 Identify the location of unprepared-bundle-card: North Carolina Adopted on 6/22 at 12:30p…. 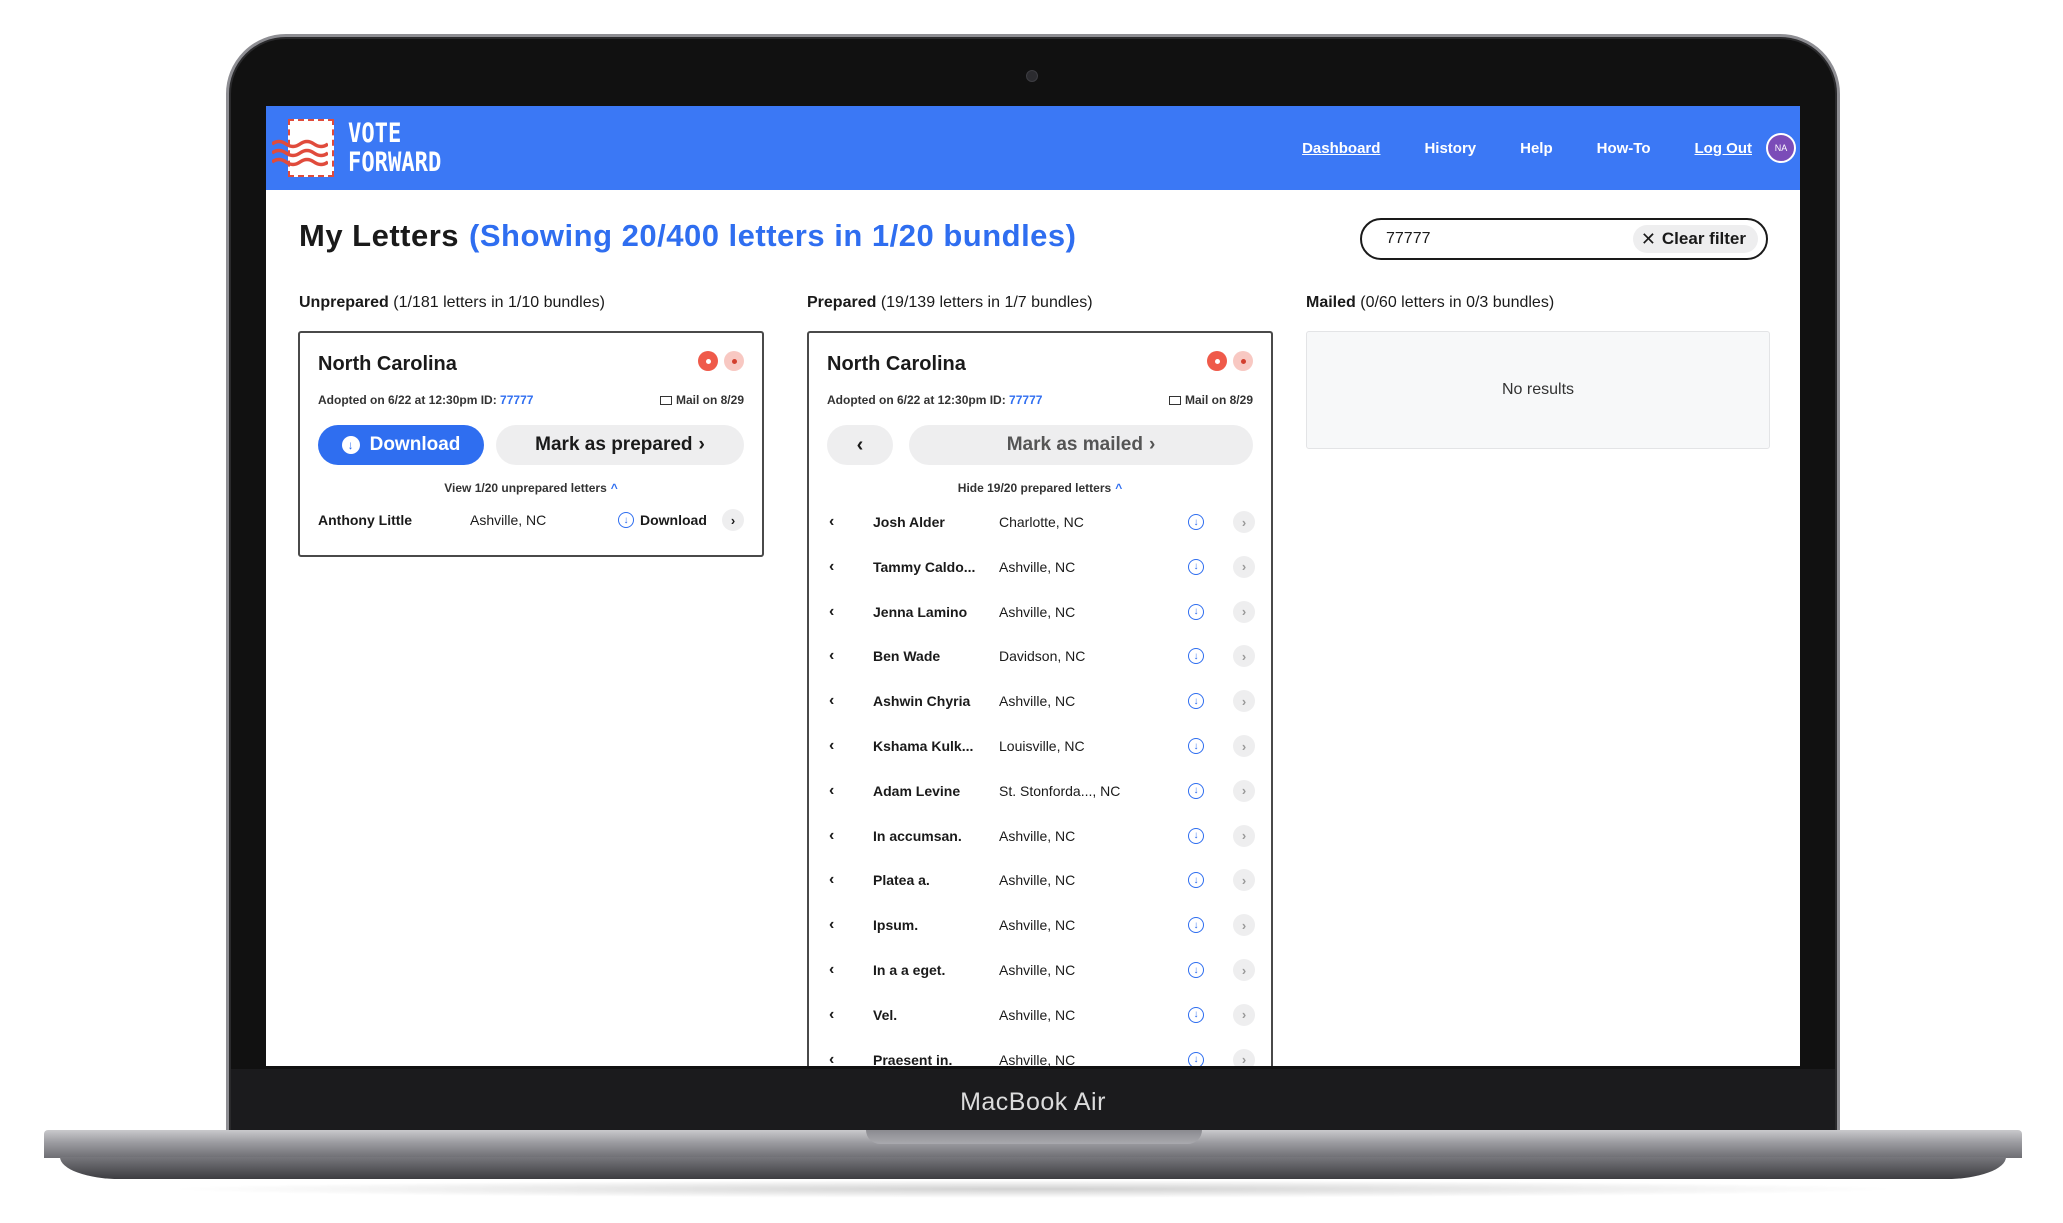
(531, 444).